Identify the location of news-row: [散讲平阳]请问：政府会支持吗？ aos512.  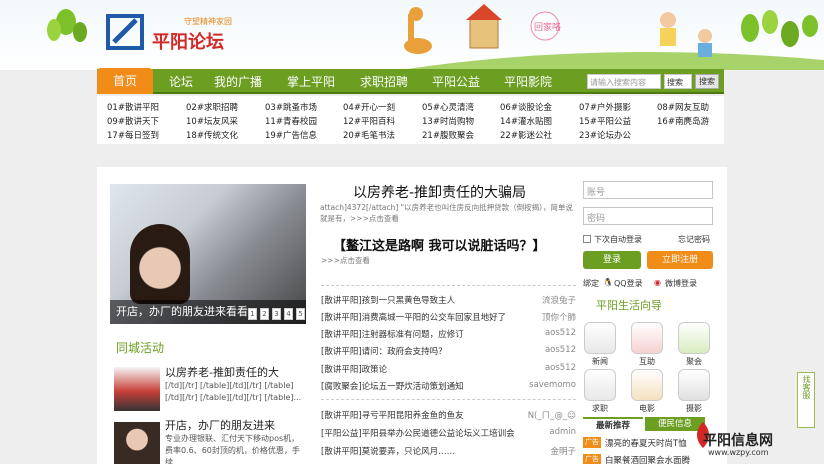
(448, 351).